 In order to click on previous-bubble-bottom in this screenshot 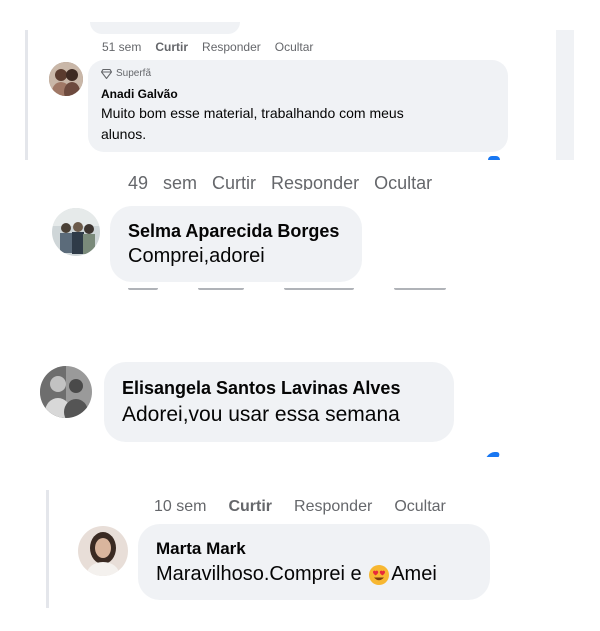, I will do `click(165, 28)`.